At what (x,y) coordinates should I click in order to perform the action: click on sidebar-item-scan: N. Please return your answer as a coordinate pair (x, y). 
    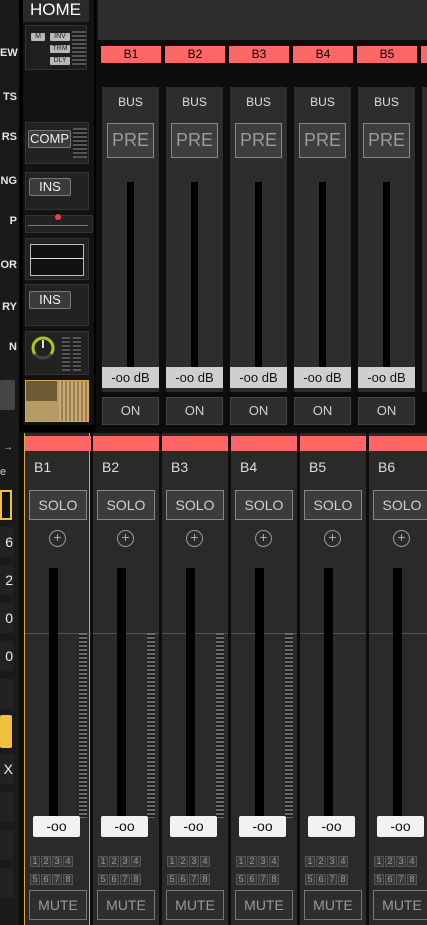
    Looking at the image, I should click on (9, 347).